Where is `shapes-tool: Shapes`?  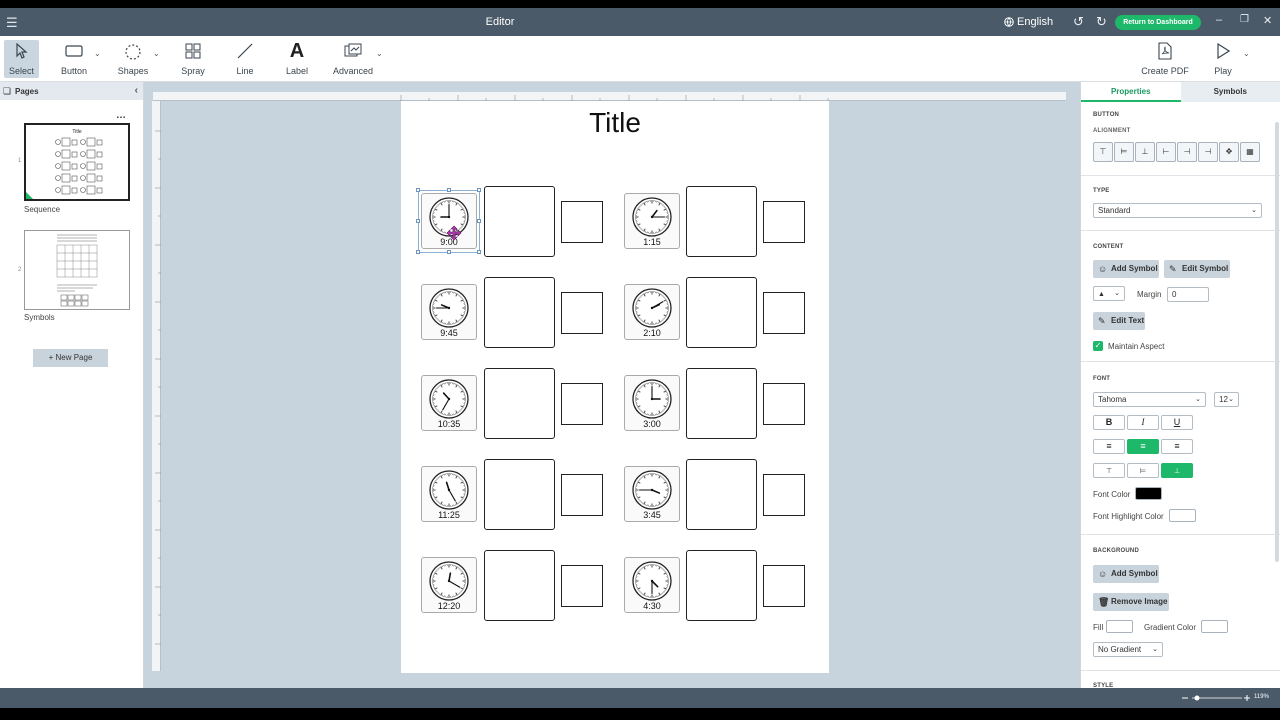 shapes-tool: Shapes is located at coordinates (133, 59).